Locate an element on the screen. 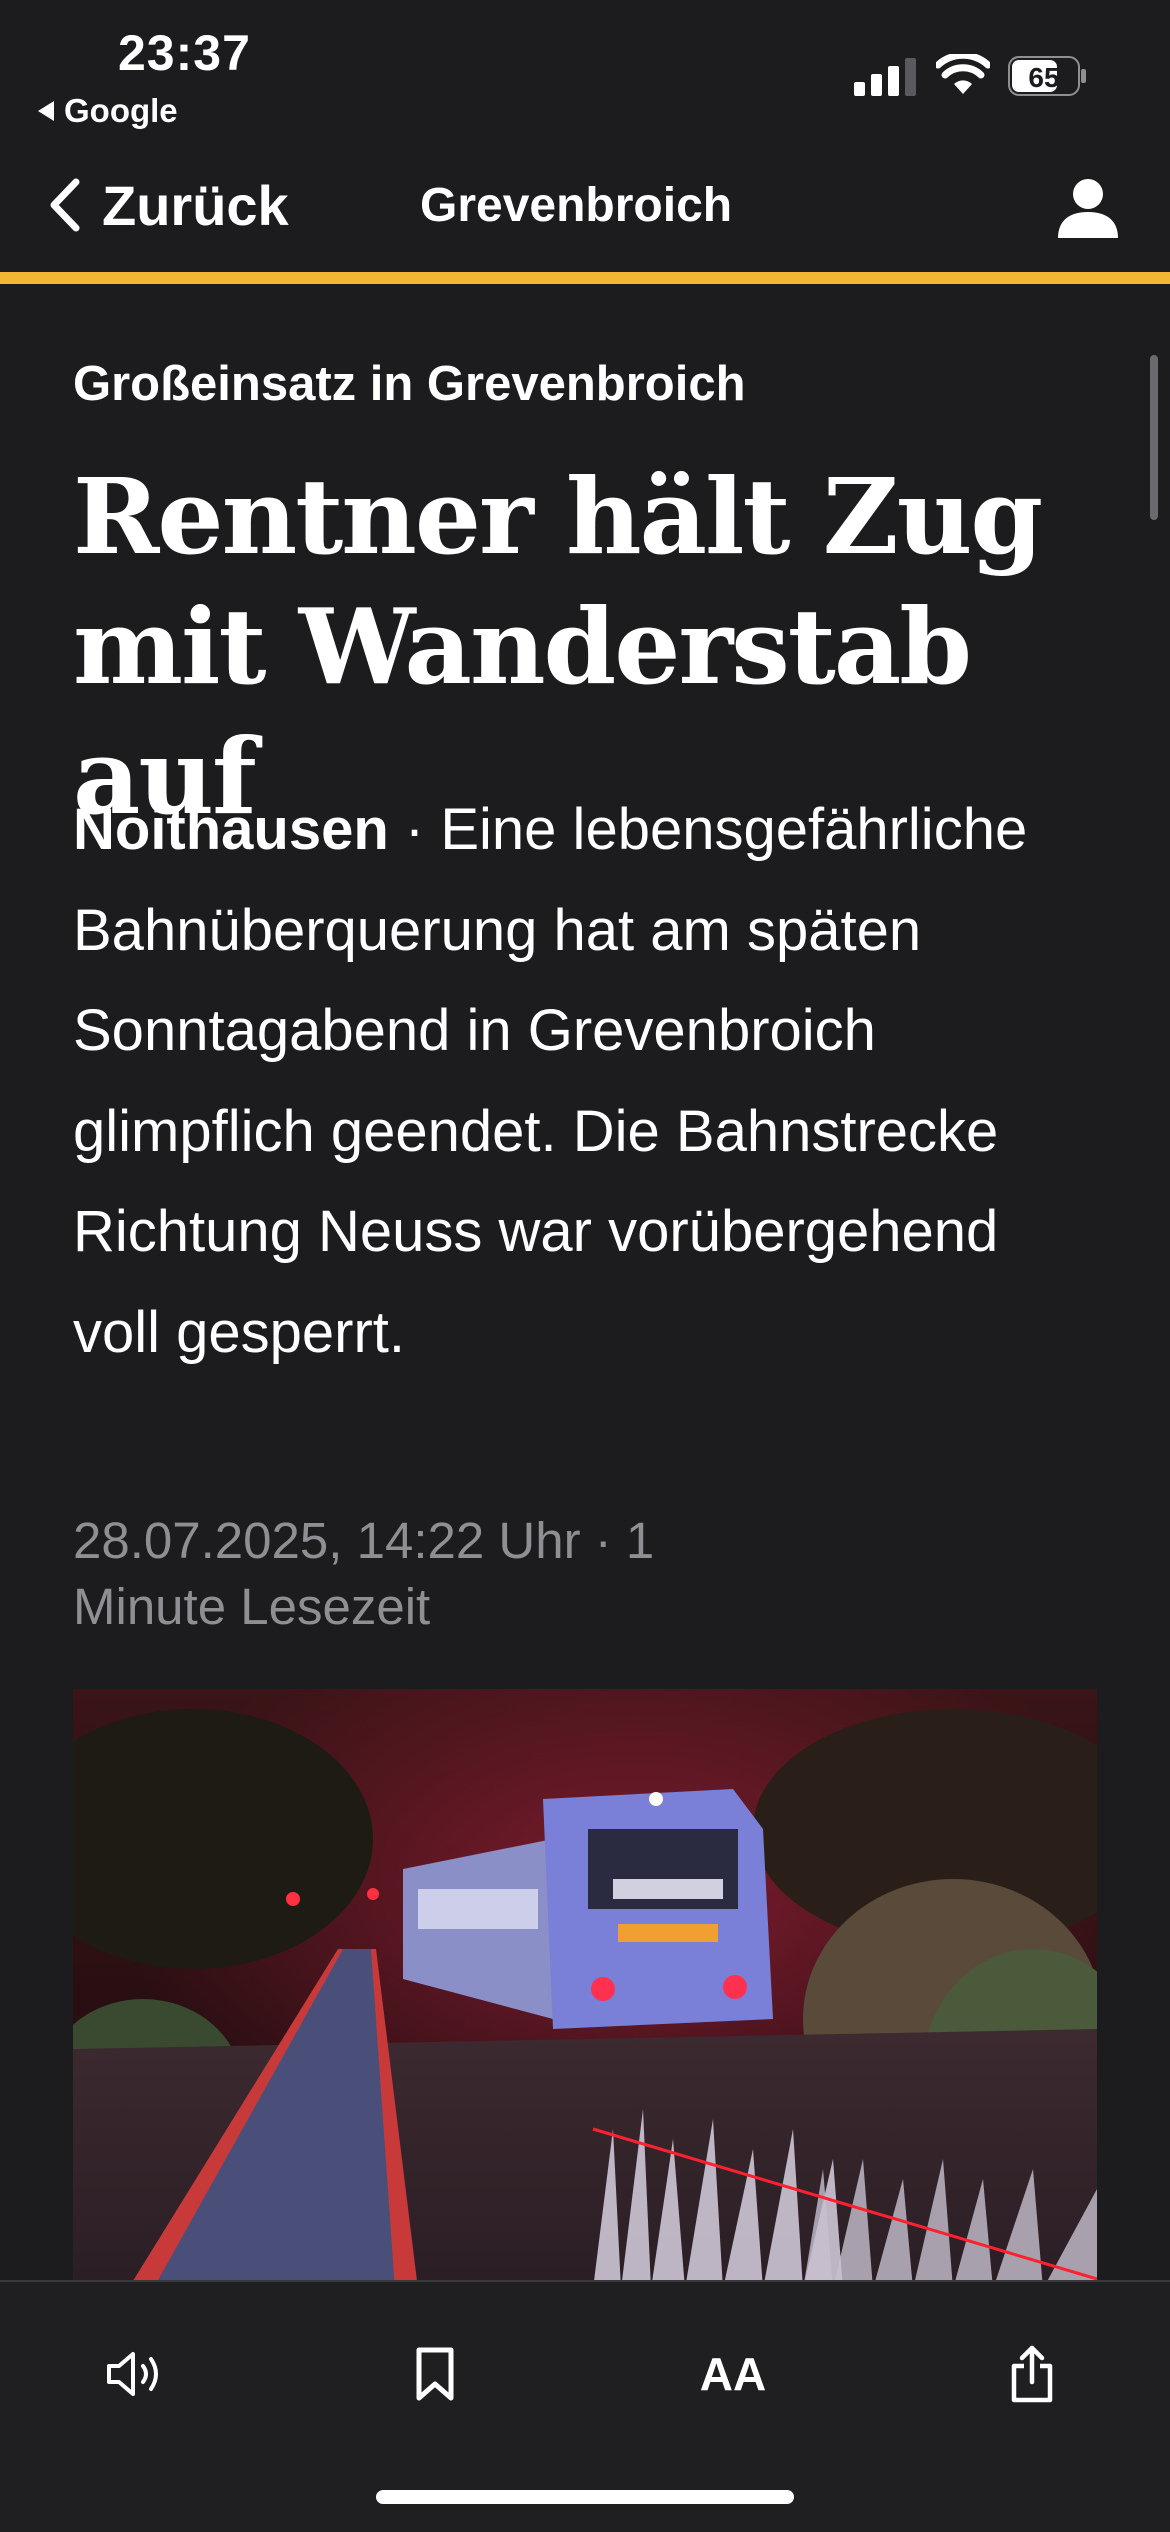 The width and height of the screenshot is (1170, 2532). speaker-icon is located at coordinates (132, 2374).